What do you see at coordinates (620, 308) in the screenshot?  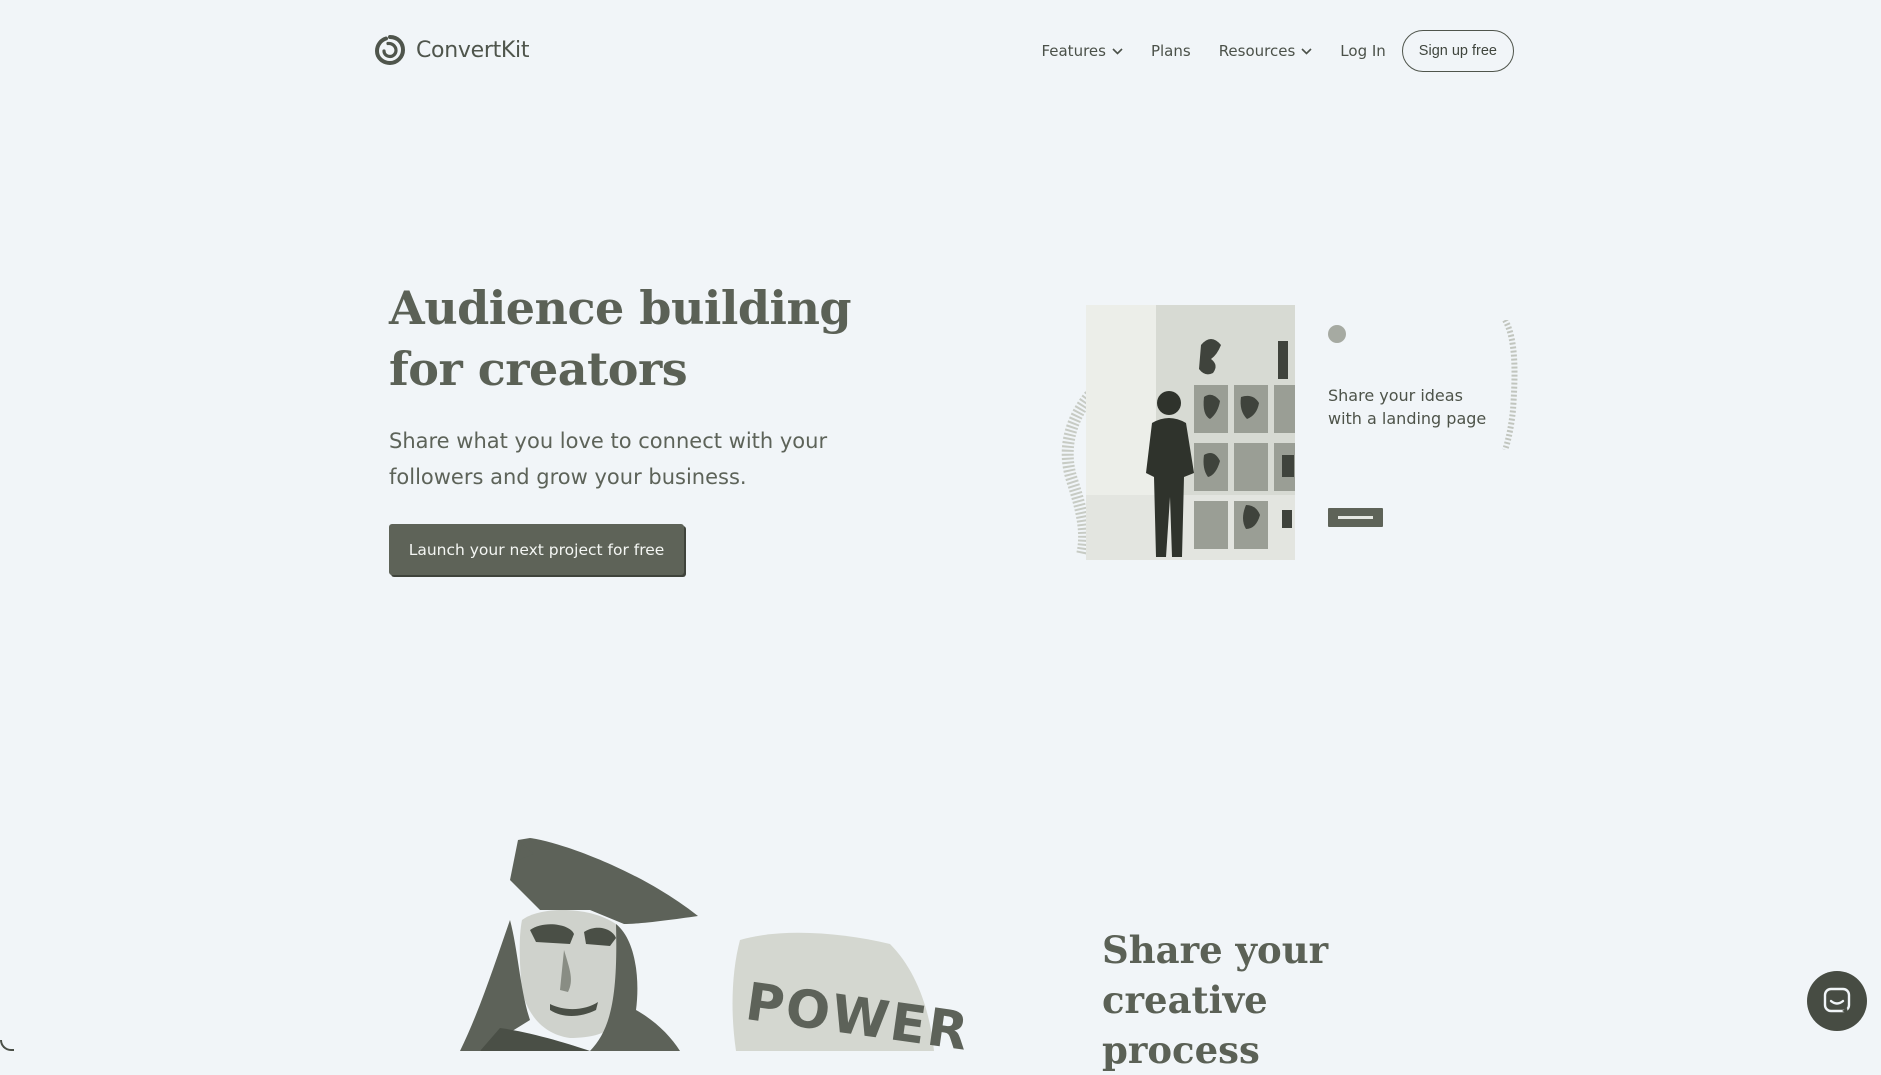 I see `hero-title-line1: Audience building` at bounding box center [620, 308].